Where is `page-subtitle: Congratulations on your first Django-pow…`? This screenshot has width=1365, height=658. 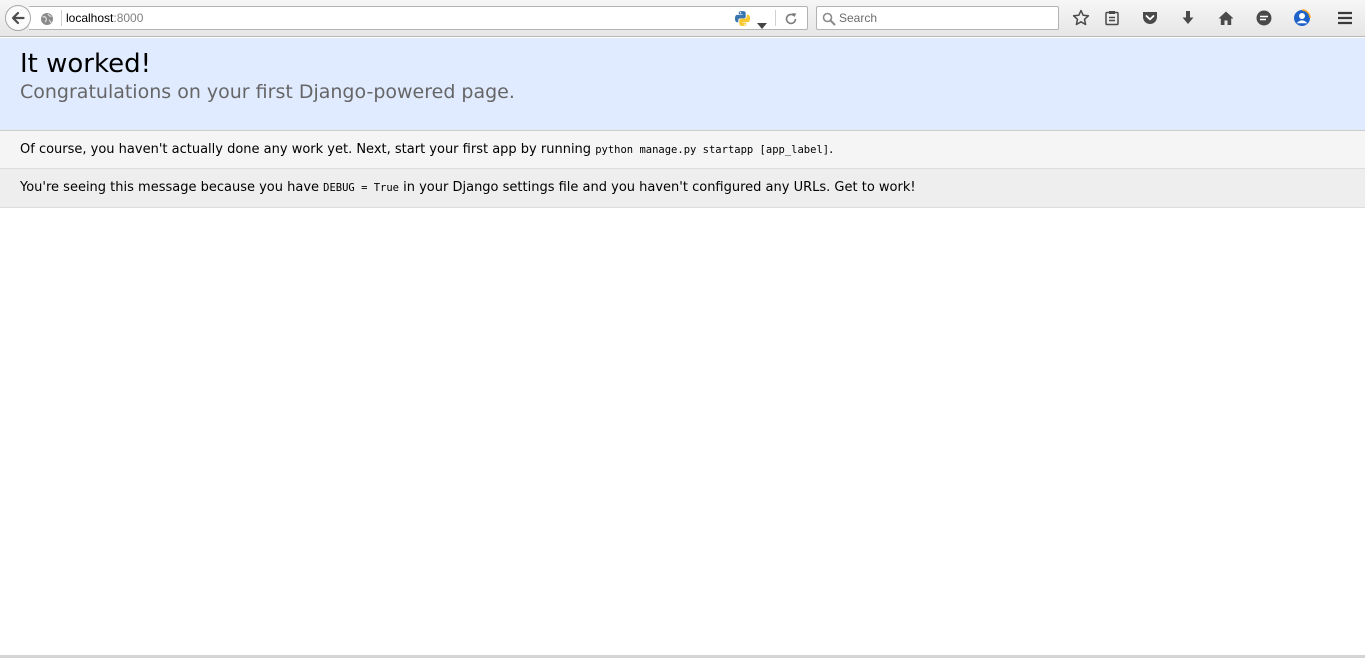
page-subtitle: Congratulations on your first Django-pow… is located at coordinates (267, 92).